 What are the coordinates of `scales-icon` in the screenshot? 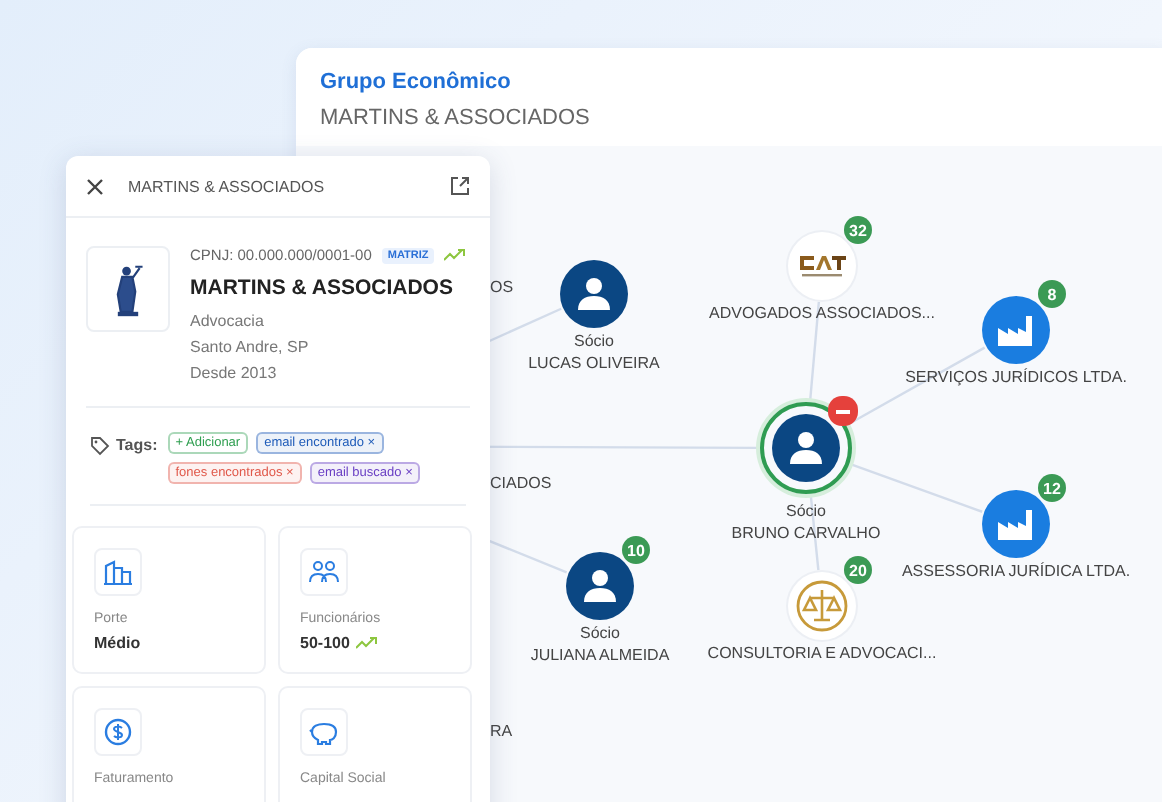 It's located at (822, 606).